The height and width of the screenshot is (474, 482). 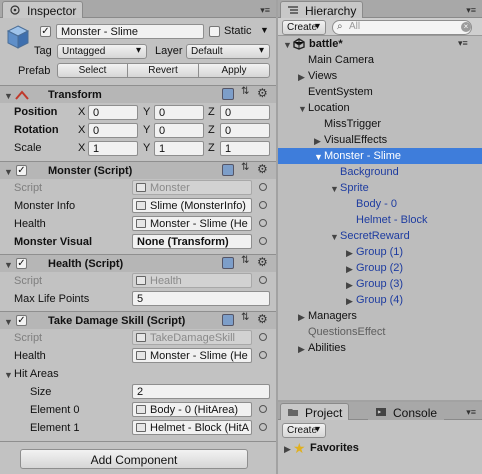 What do you see at coordinates (304, 27) in the screenshot?
I see `hierarchy-create-dropdown: Create` at bounding box center [304, 27].